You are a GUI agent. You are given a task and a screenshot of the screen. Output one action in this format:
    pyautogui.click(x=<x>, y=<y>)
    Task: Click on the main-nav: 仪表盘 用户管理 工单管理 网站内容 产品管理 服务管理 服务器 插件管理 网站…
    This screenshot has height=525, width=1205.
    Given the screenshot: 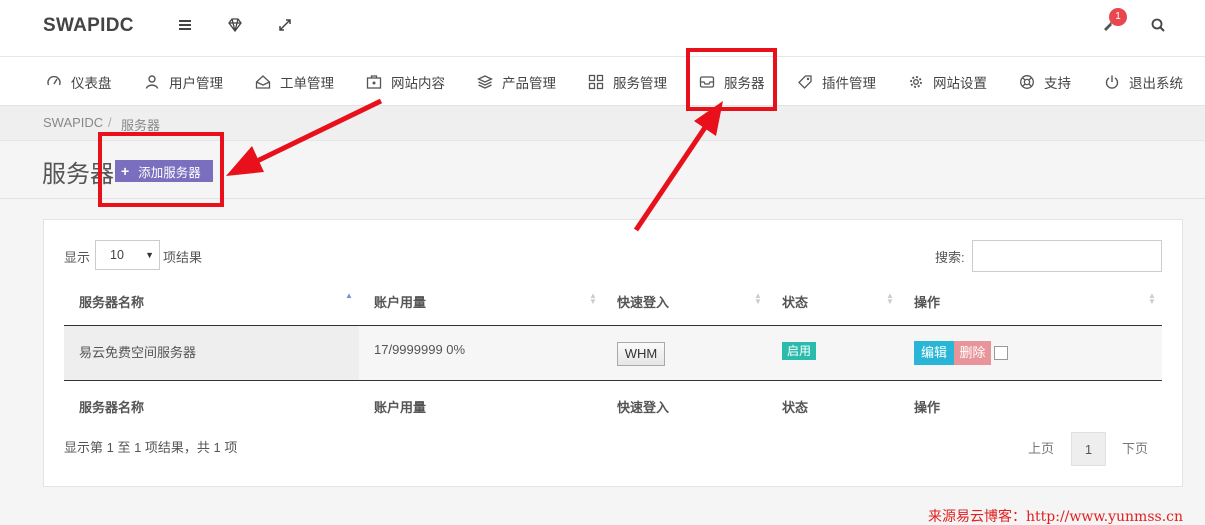 What is the action you would take?
    pyautogui.click(x=602, y=81)
    